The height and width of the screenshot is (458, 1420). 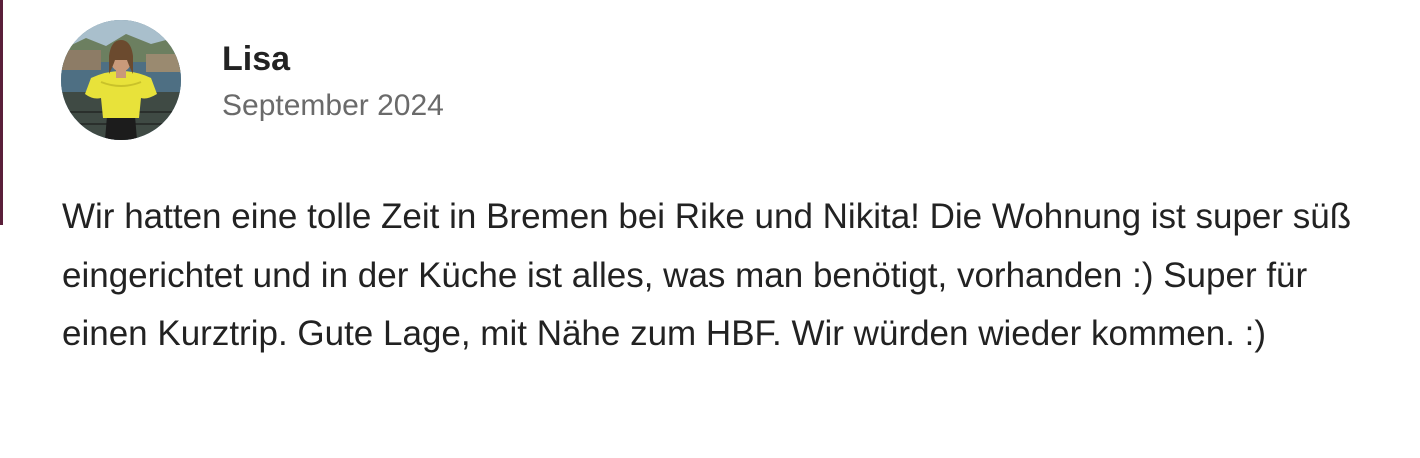 I want to click on reviewer-avatar, so click(x=121, y=80).